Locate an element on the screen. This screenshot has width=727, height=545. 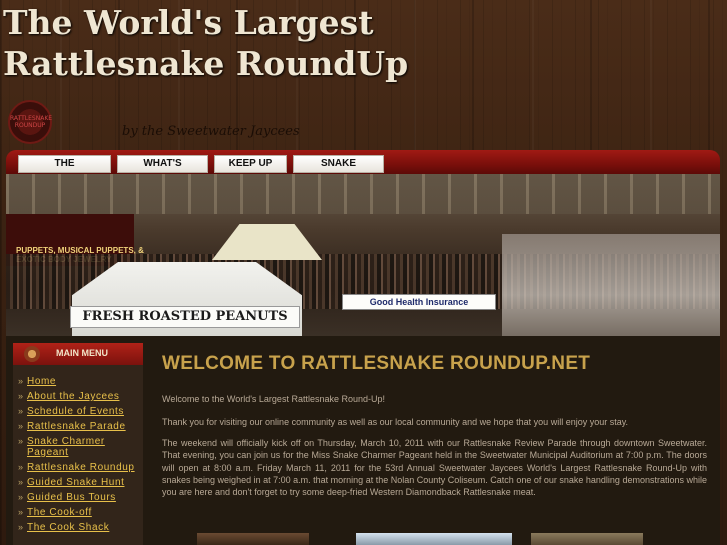
site-title: The World's Largest Rattlesnake RoundUp is located at coordinates (213, 43).